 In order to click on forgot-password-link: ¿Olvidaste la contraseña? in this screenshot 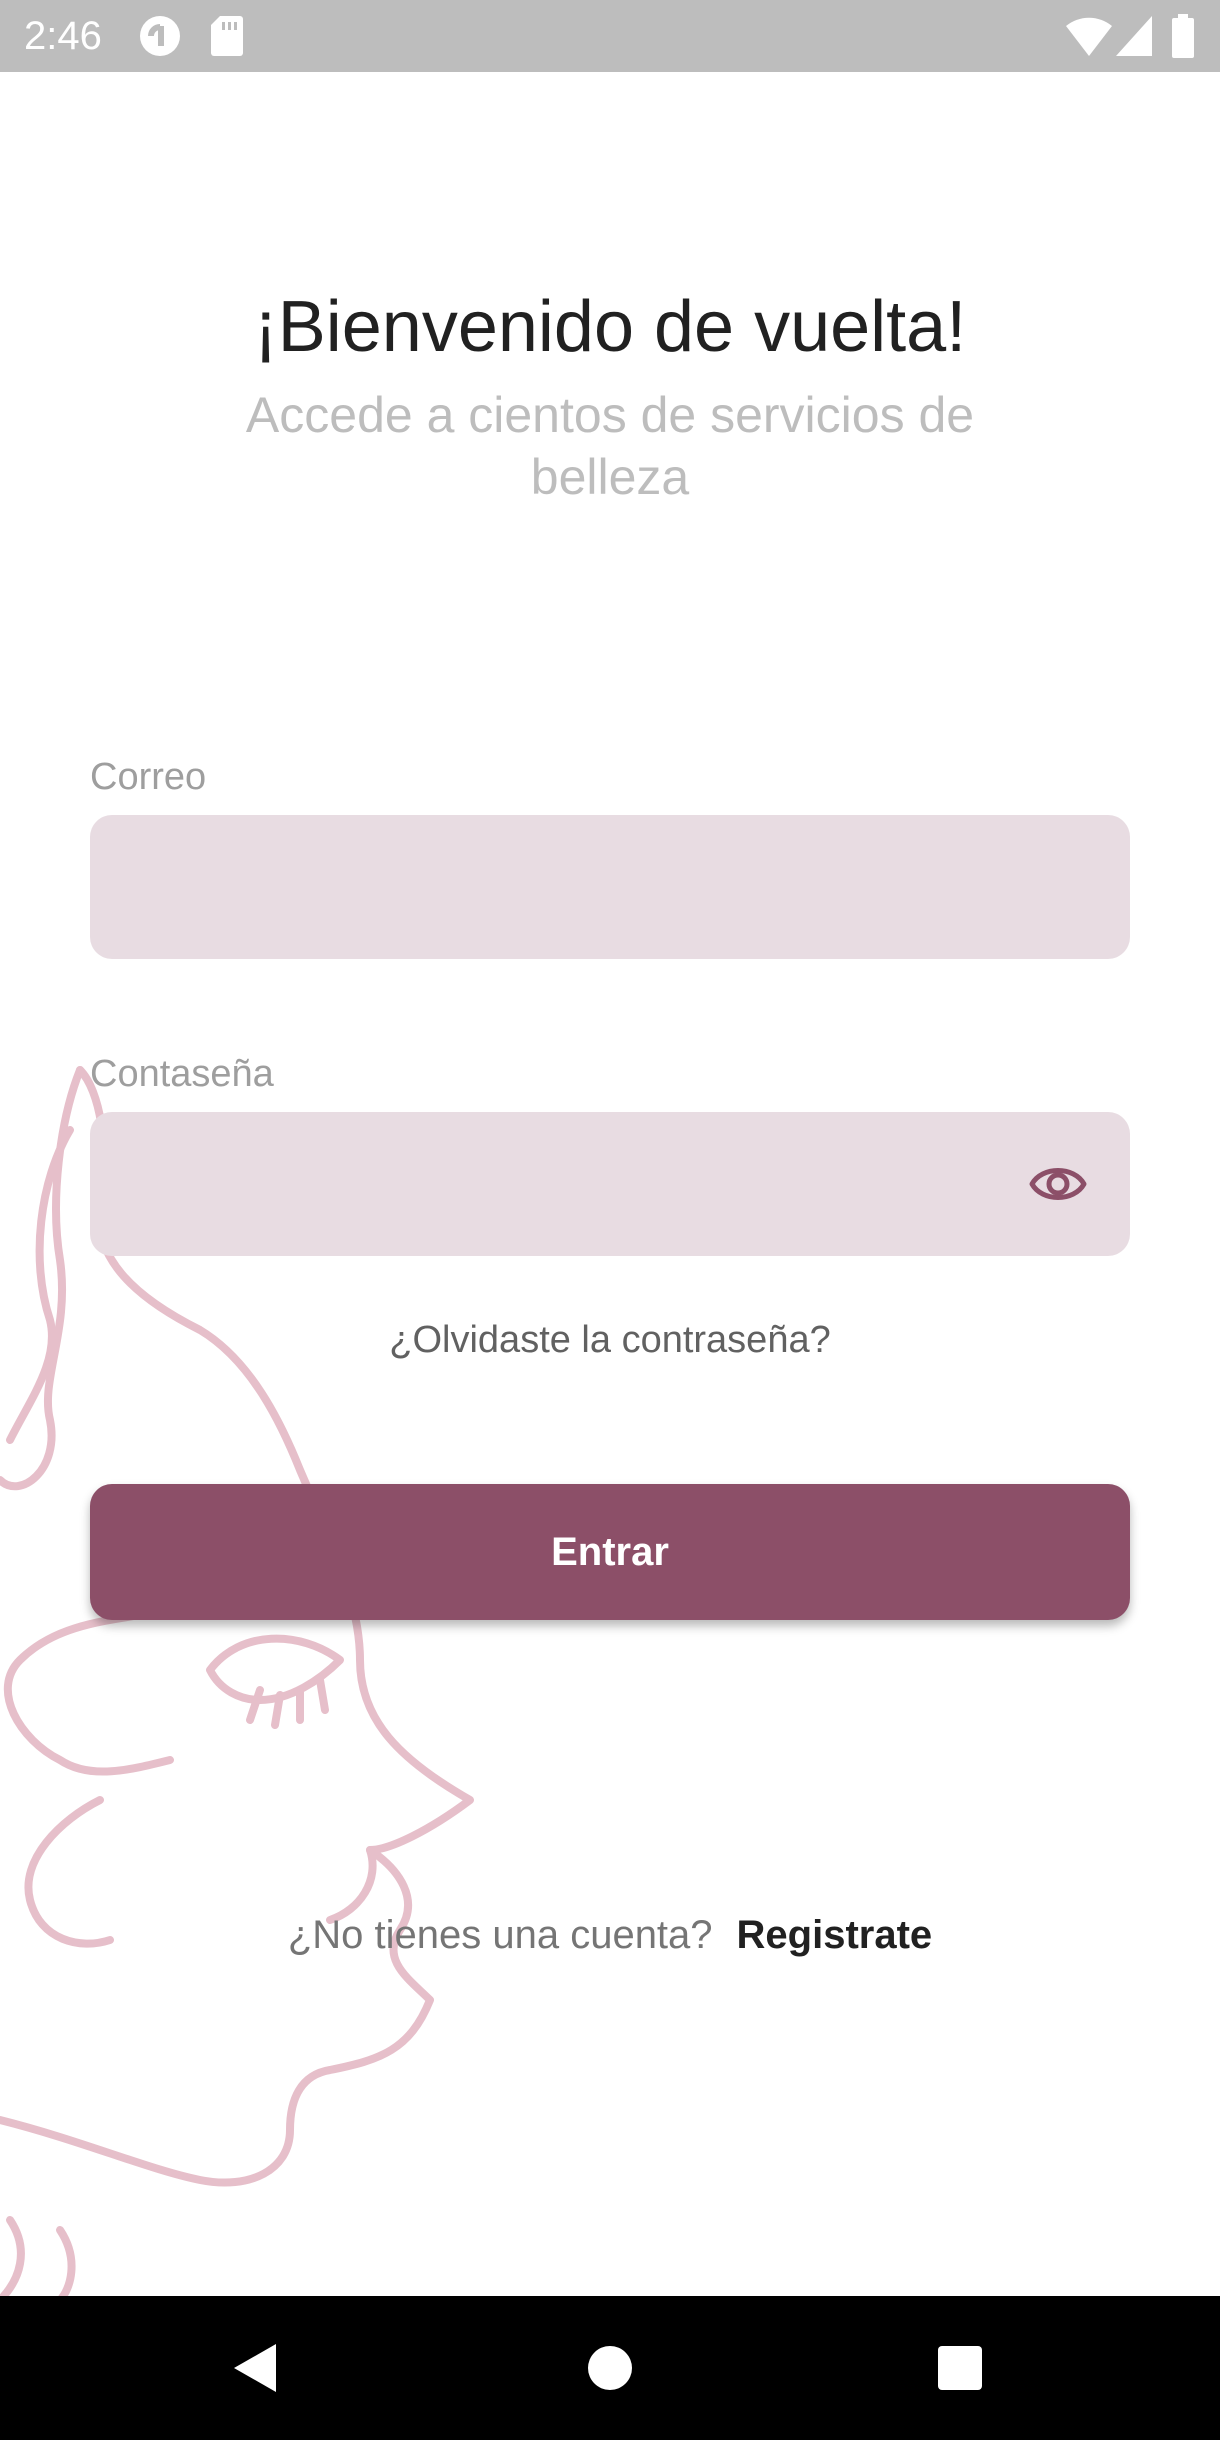, I will do `click(610, 1340)`.